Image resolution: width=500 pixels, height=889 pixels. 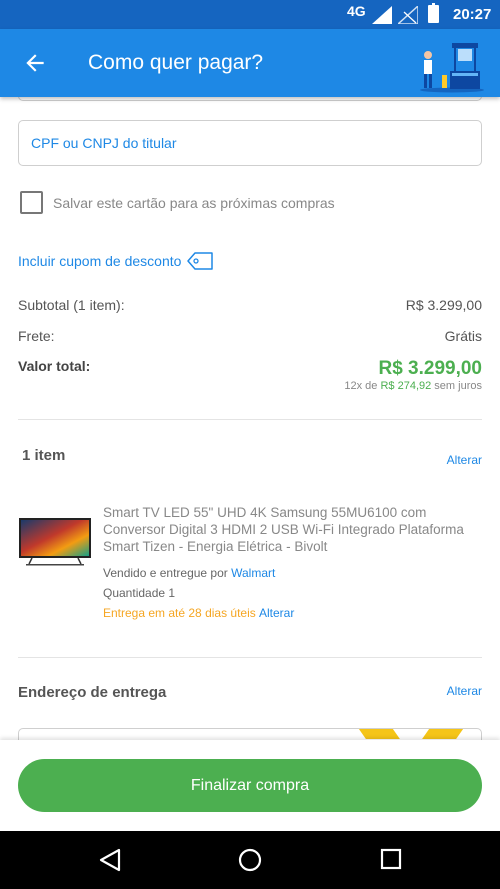 I want to click on system-nav-bar, so click(x=250, y=860).